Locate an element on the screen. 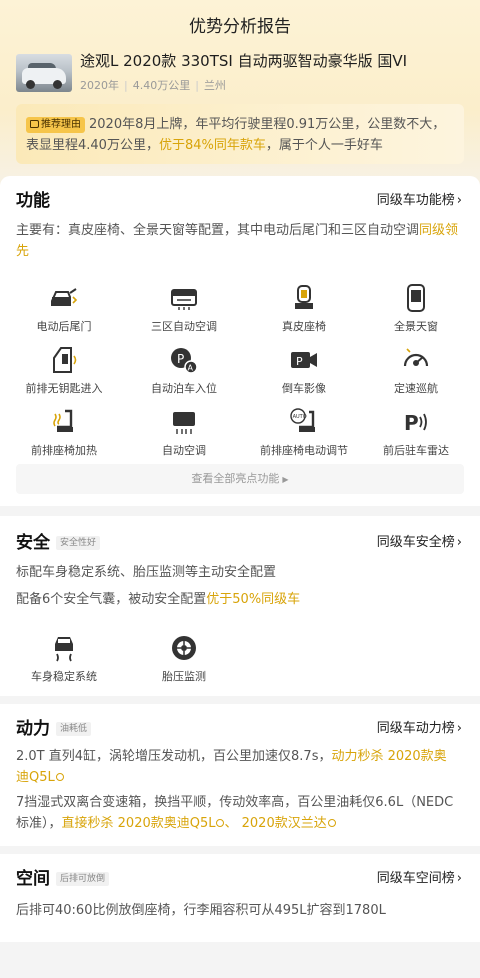 Image resolution: width=480 pixels, height=978 pixels. thumbs-up-icon is located at coordinates (34, 124).